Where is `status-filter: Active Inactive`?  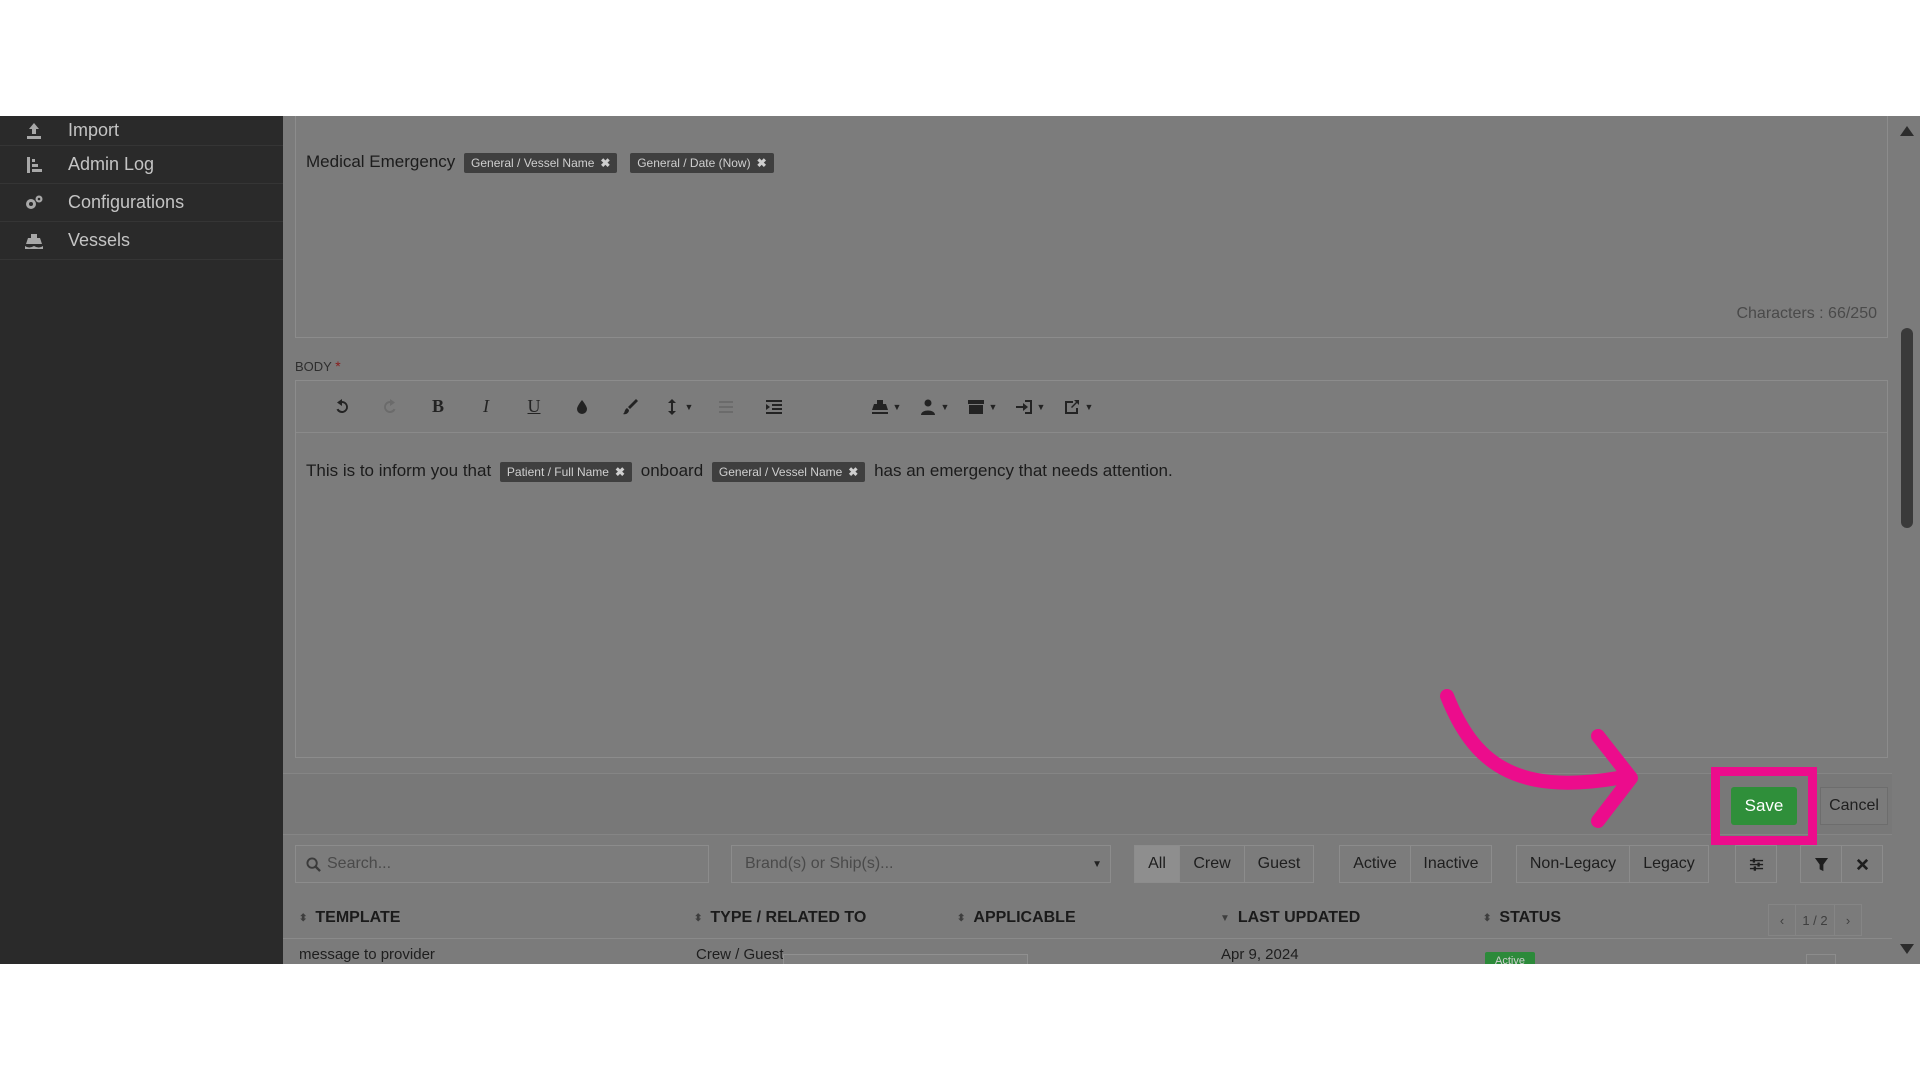
status-filter: Active Inactive is located at coordinates (1415, 864).